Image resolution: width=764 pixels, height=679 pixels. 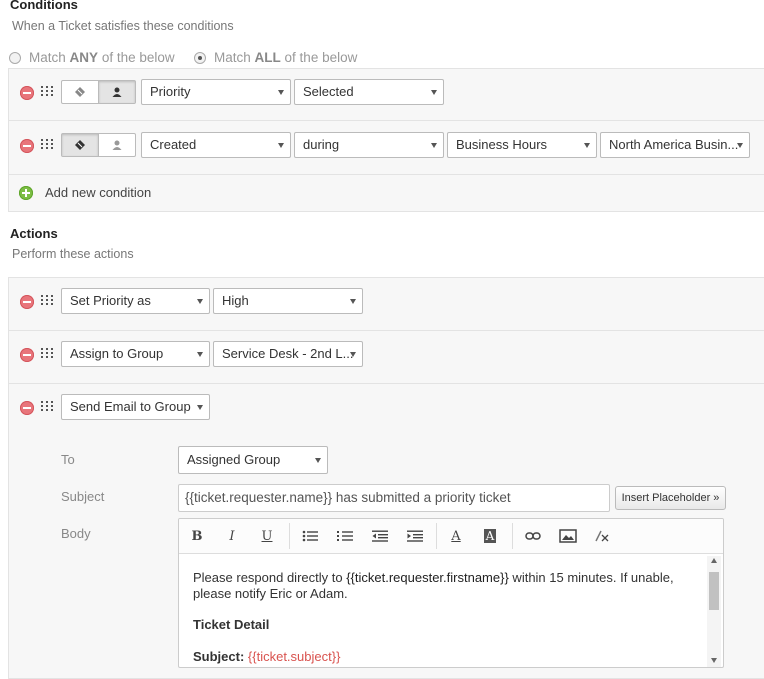 What do you see at coordinates (380, 536) in the screenshot?
I see `outdent-icon` at bounding box center [380, 536].